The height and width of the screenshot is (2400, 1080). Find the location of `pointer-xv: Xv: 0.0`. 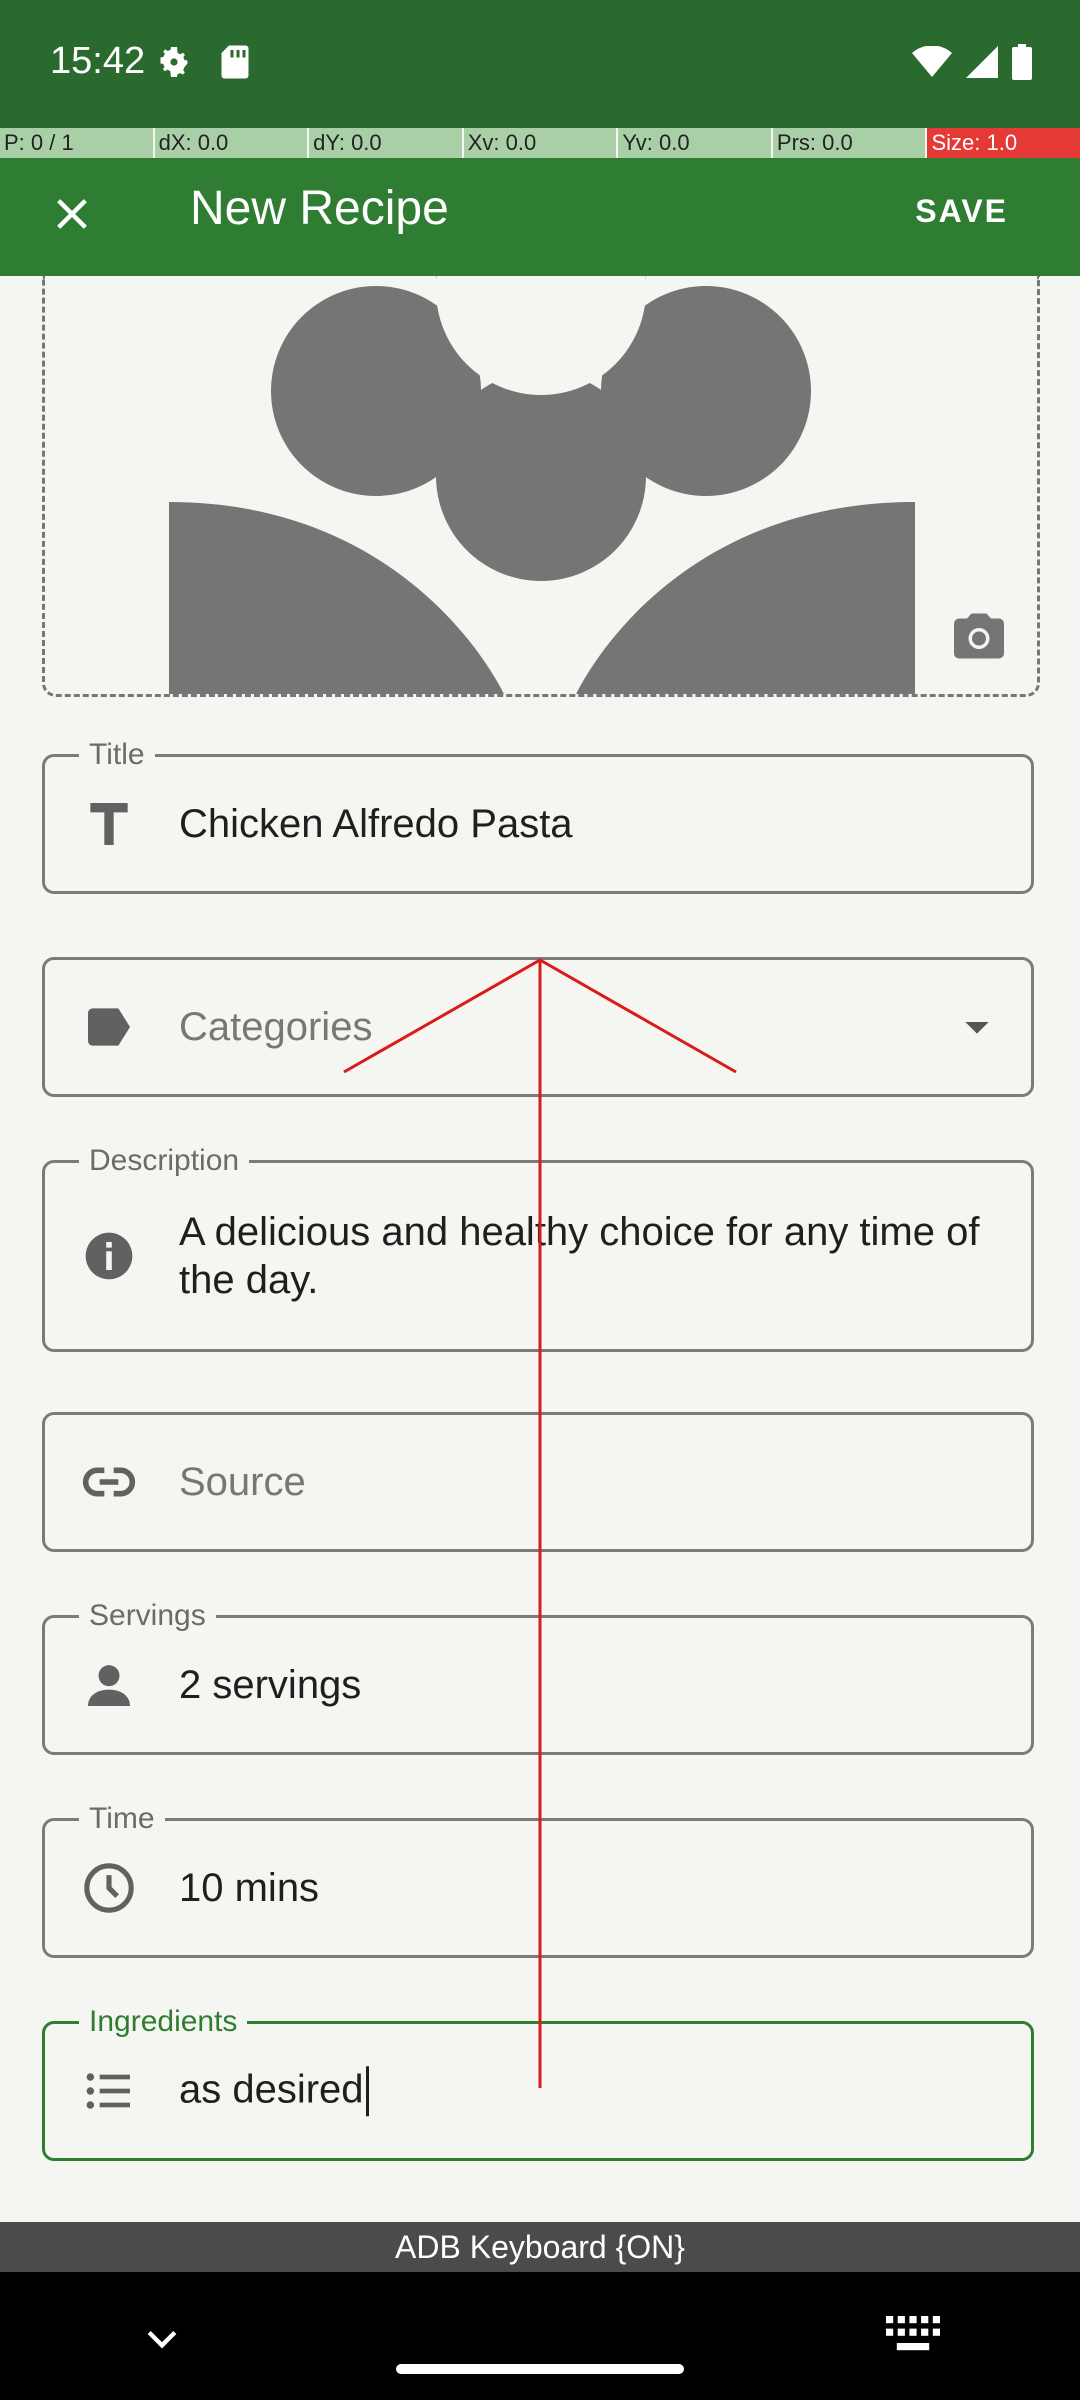

pointer-xv: Xv: 0.0 is located at coordinates (541, 143).